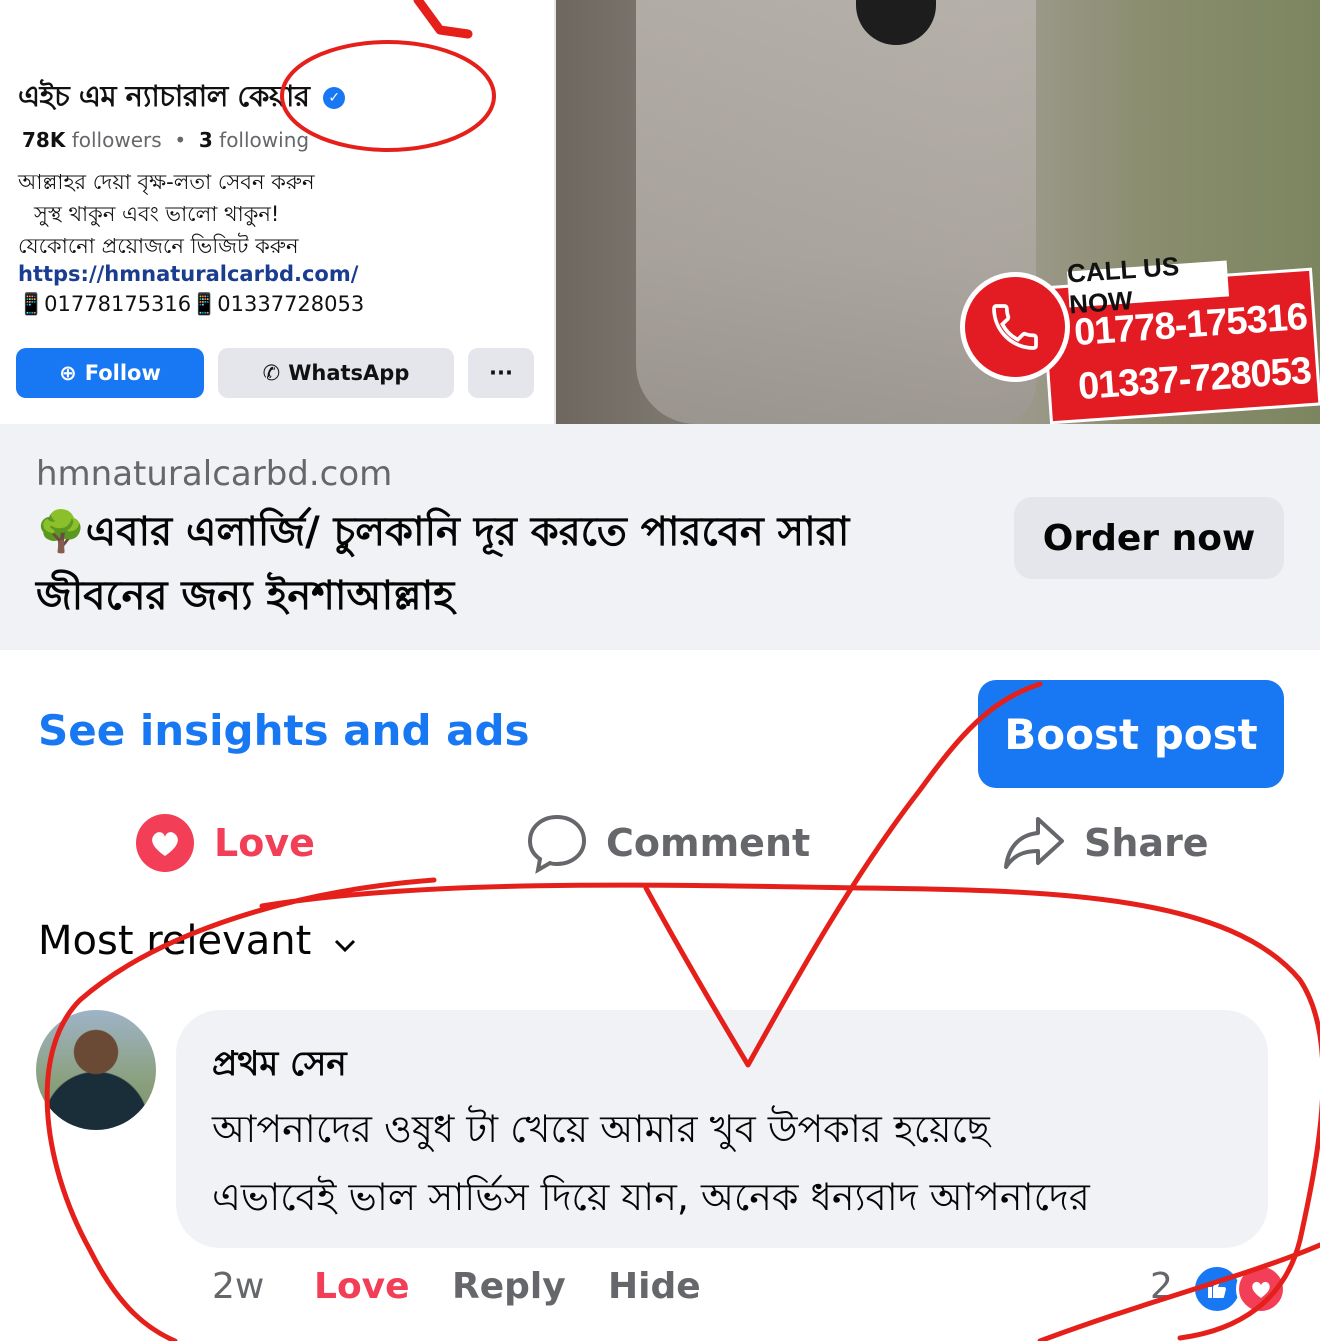 This screenshot has width=1320, height=1341. I want to click on bio-line: যেকোনো প্রয়োজনে ভিজিট করুন, so click(158, 246).